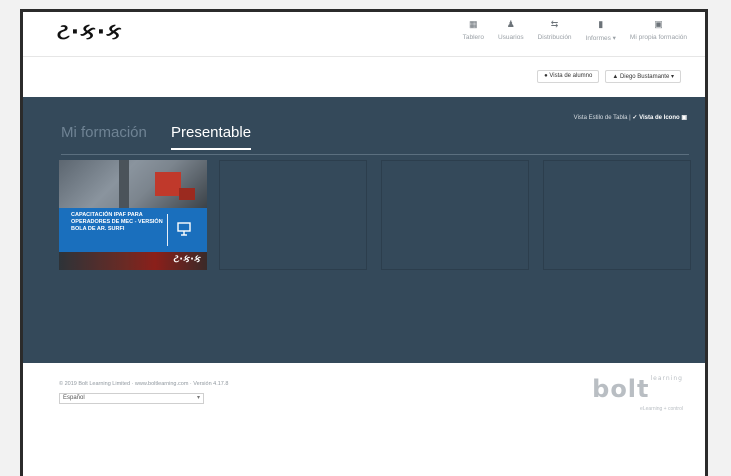  Describe the element at coordinates (568, 76) in the screenshot. I see `student-view-button: ● Vista de alumno` at that location.